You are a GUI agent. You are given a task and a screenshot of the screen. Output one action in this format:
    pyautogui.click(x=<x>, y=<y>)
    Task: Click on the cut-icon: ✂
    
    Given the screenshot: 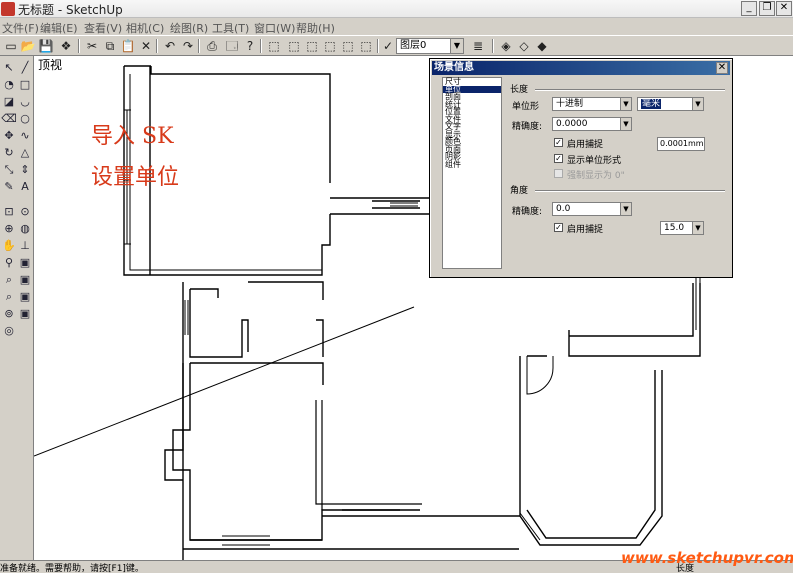 What is the action you would take?
    pyautogui.click(x=92, y=46)
    